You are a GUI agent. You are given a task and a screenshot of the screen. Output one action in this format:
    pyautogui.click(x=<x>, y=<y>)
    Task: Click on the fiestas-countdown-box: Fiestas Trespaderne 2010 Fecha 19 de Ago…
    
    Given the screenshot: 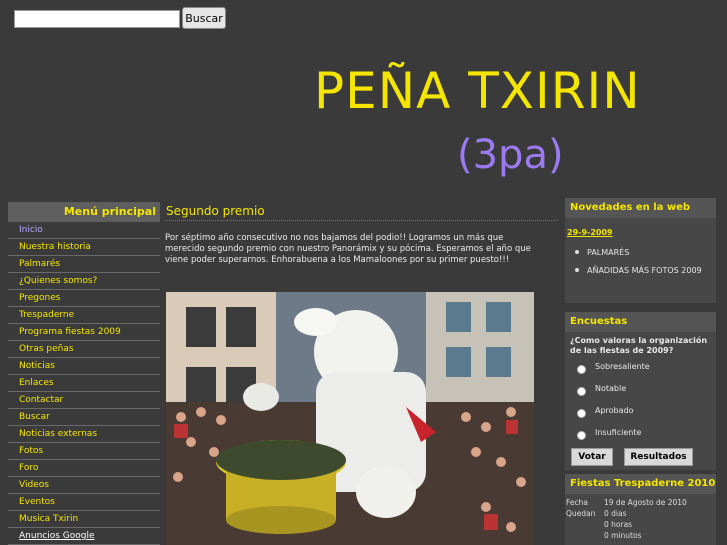 What is the action you would take?
    pyautogui.click(x=640, y=509)
    